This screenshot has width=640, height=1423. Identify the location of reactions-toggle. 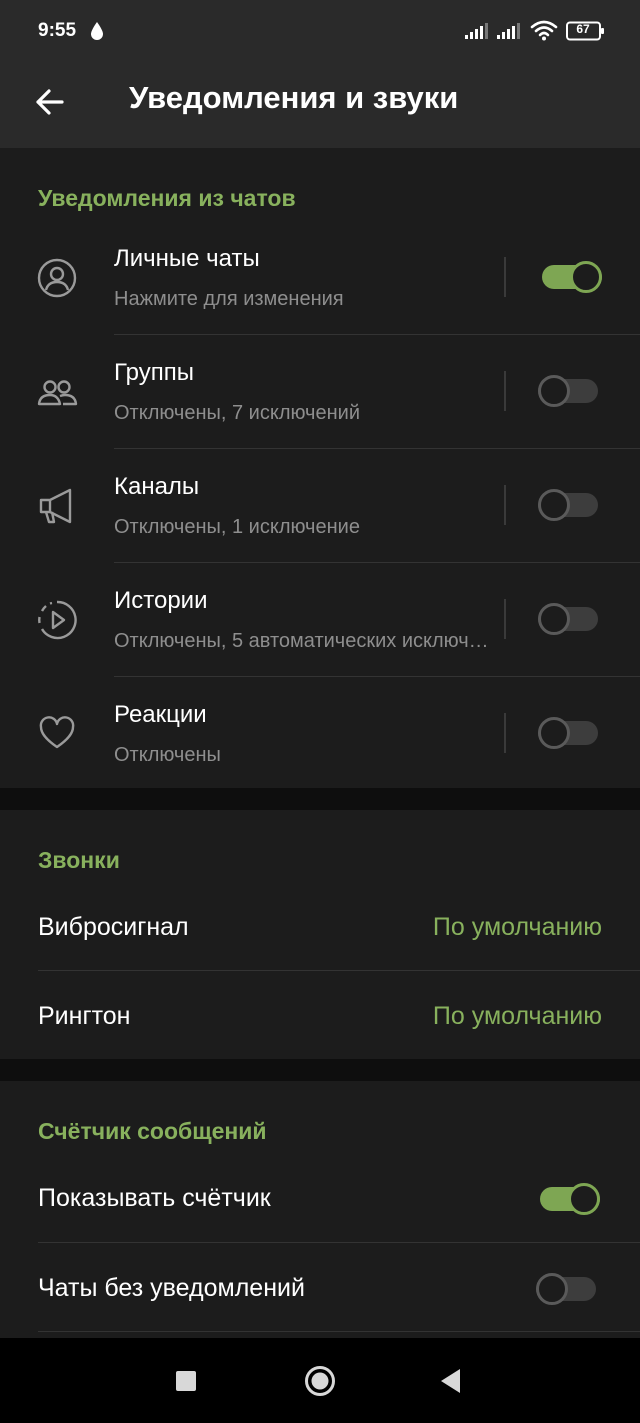
(568, 733).